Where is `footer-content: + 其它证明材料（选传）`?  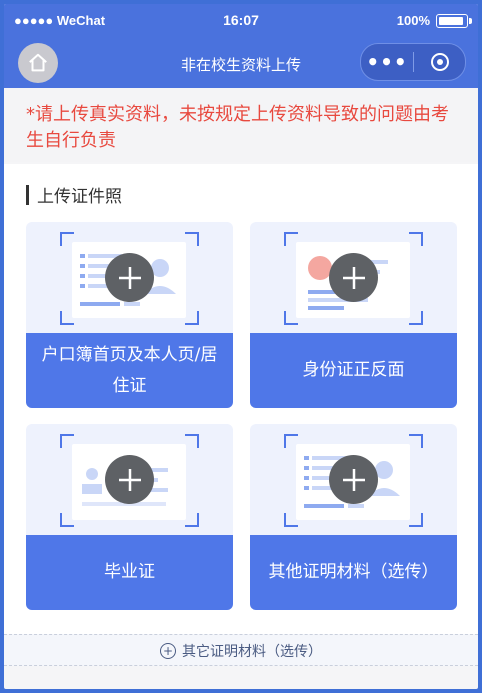 footer-content: + 其它证明材料（选传） is located at coordinates (241, 651).